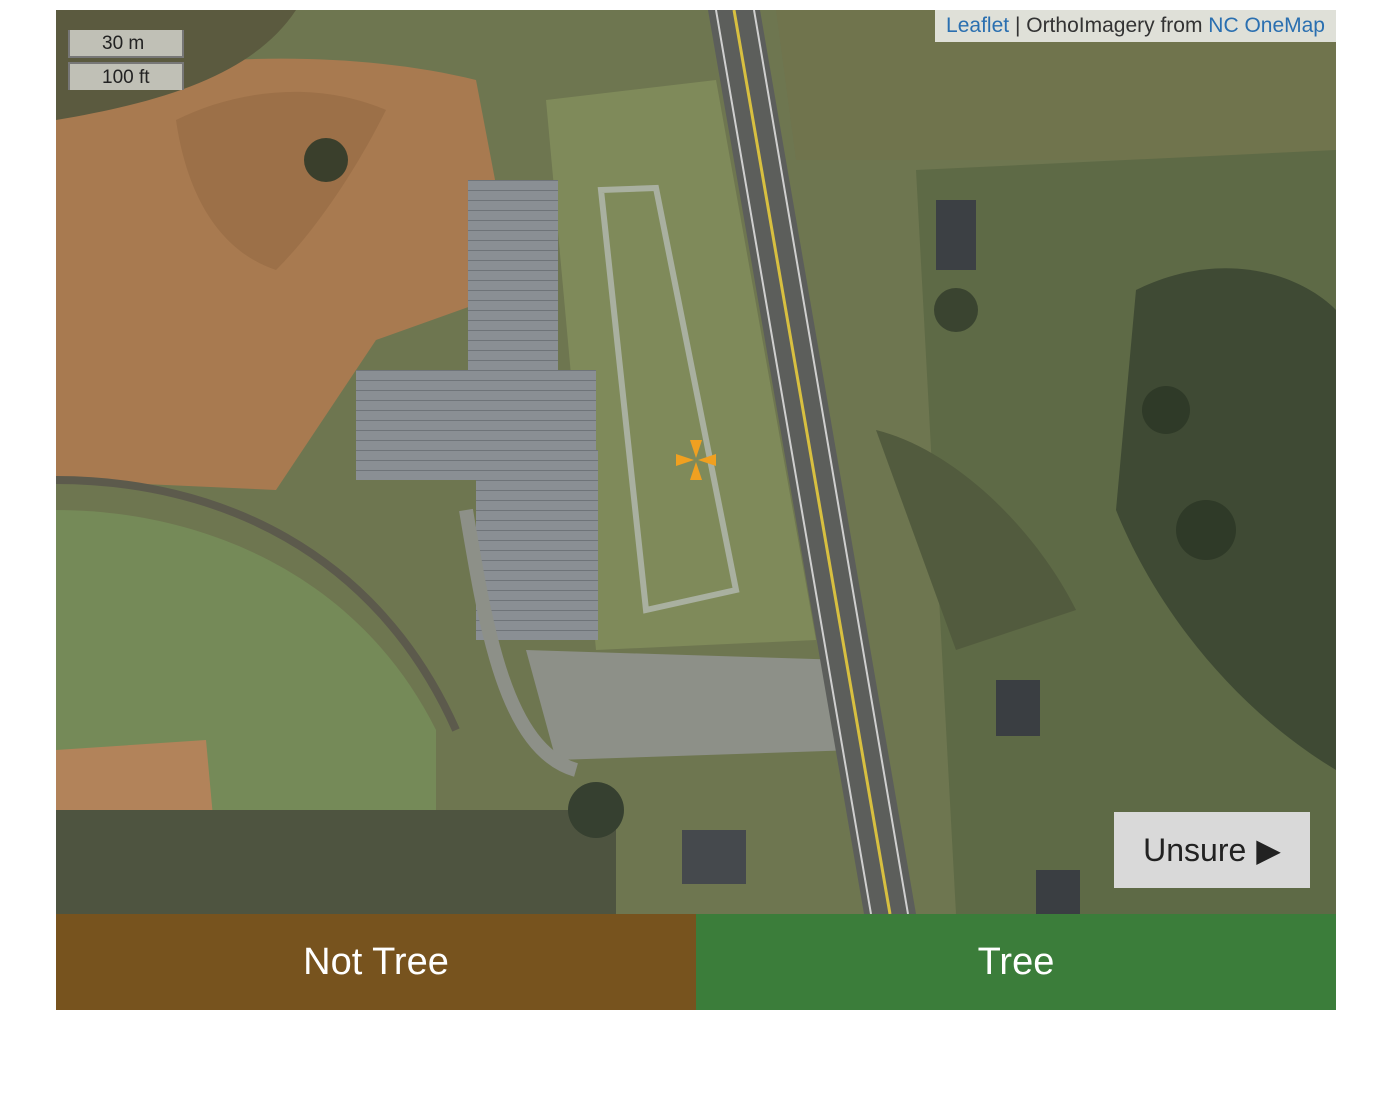 The image size is (1380, 1098). Describe the element at coordinates (126, 60) in the screenshot. I see `map-scale: 30 m 100 ft` at that location.